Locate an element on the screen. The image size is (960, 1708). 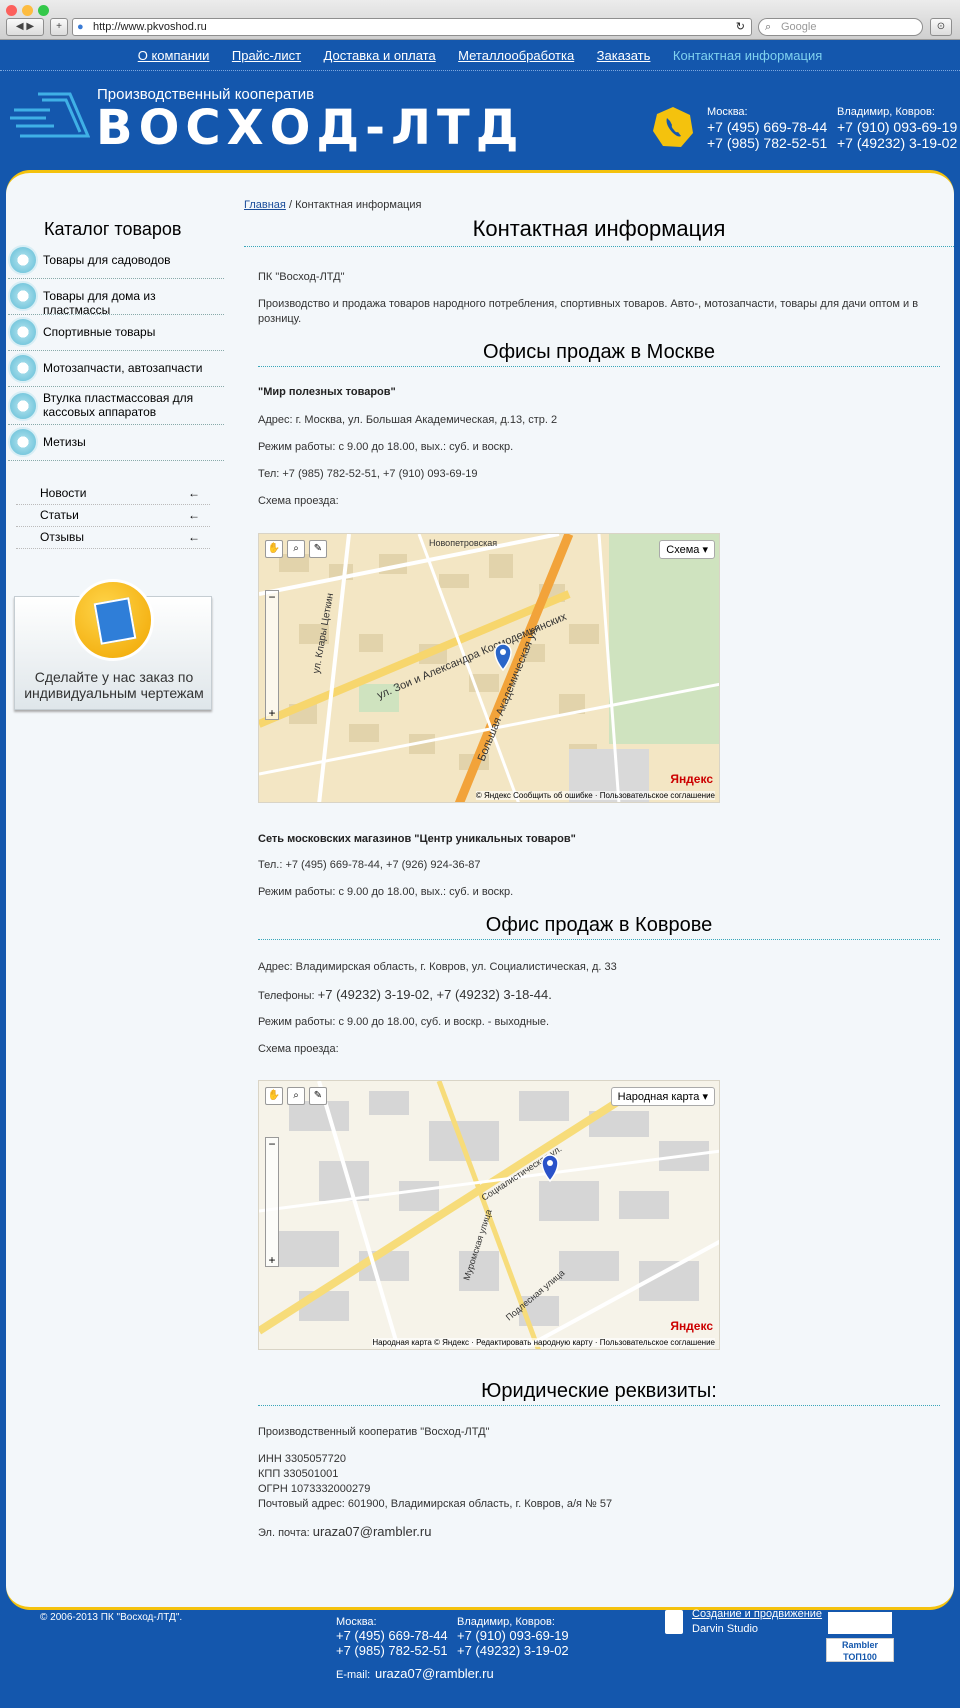
moscow-phone-2: +7 (985) 782-52-51 is located at coordinates (767, 143).